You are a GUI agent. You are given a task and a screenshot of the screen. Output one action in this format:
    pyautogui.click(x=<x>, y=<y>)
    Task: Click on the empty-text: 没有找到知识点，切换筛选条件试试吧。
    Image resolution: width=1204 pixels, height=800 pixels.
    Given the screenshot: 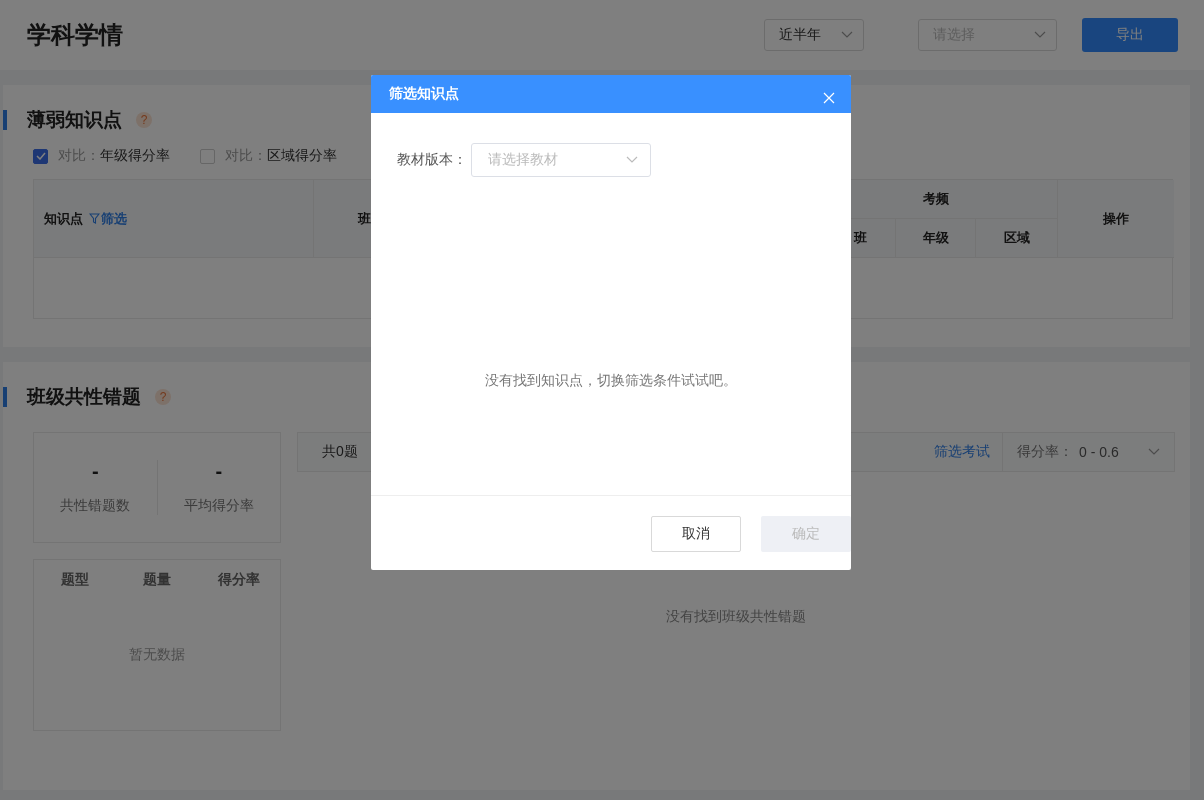 What is the action you would take?
    pyautogui.click(x=611, y=381)
    